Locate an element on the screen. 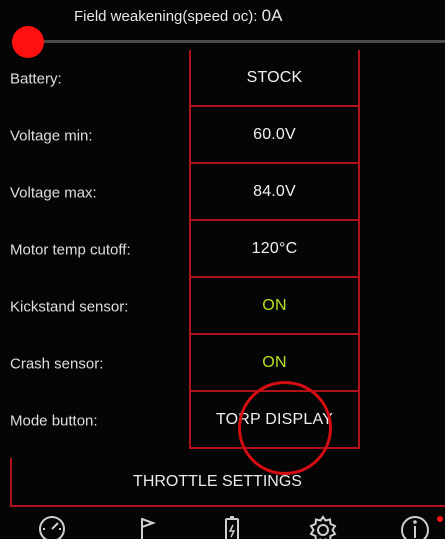 This screenshot has height=539, width=445. notification-dot is located at coordinates (440, 519).